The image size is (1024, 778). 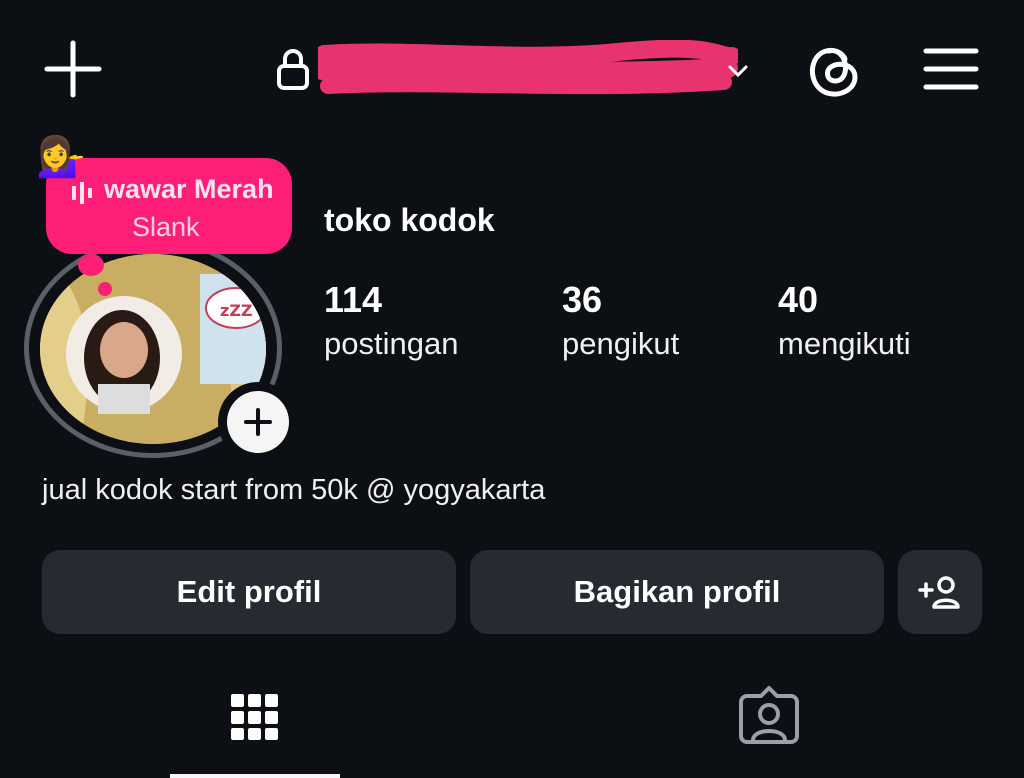 I want to click on menu-button, so click(x=951, y=69).